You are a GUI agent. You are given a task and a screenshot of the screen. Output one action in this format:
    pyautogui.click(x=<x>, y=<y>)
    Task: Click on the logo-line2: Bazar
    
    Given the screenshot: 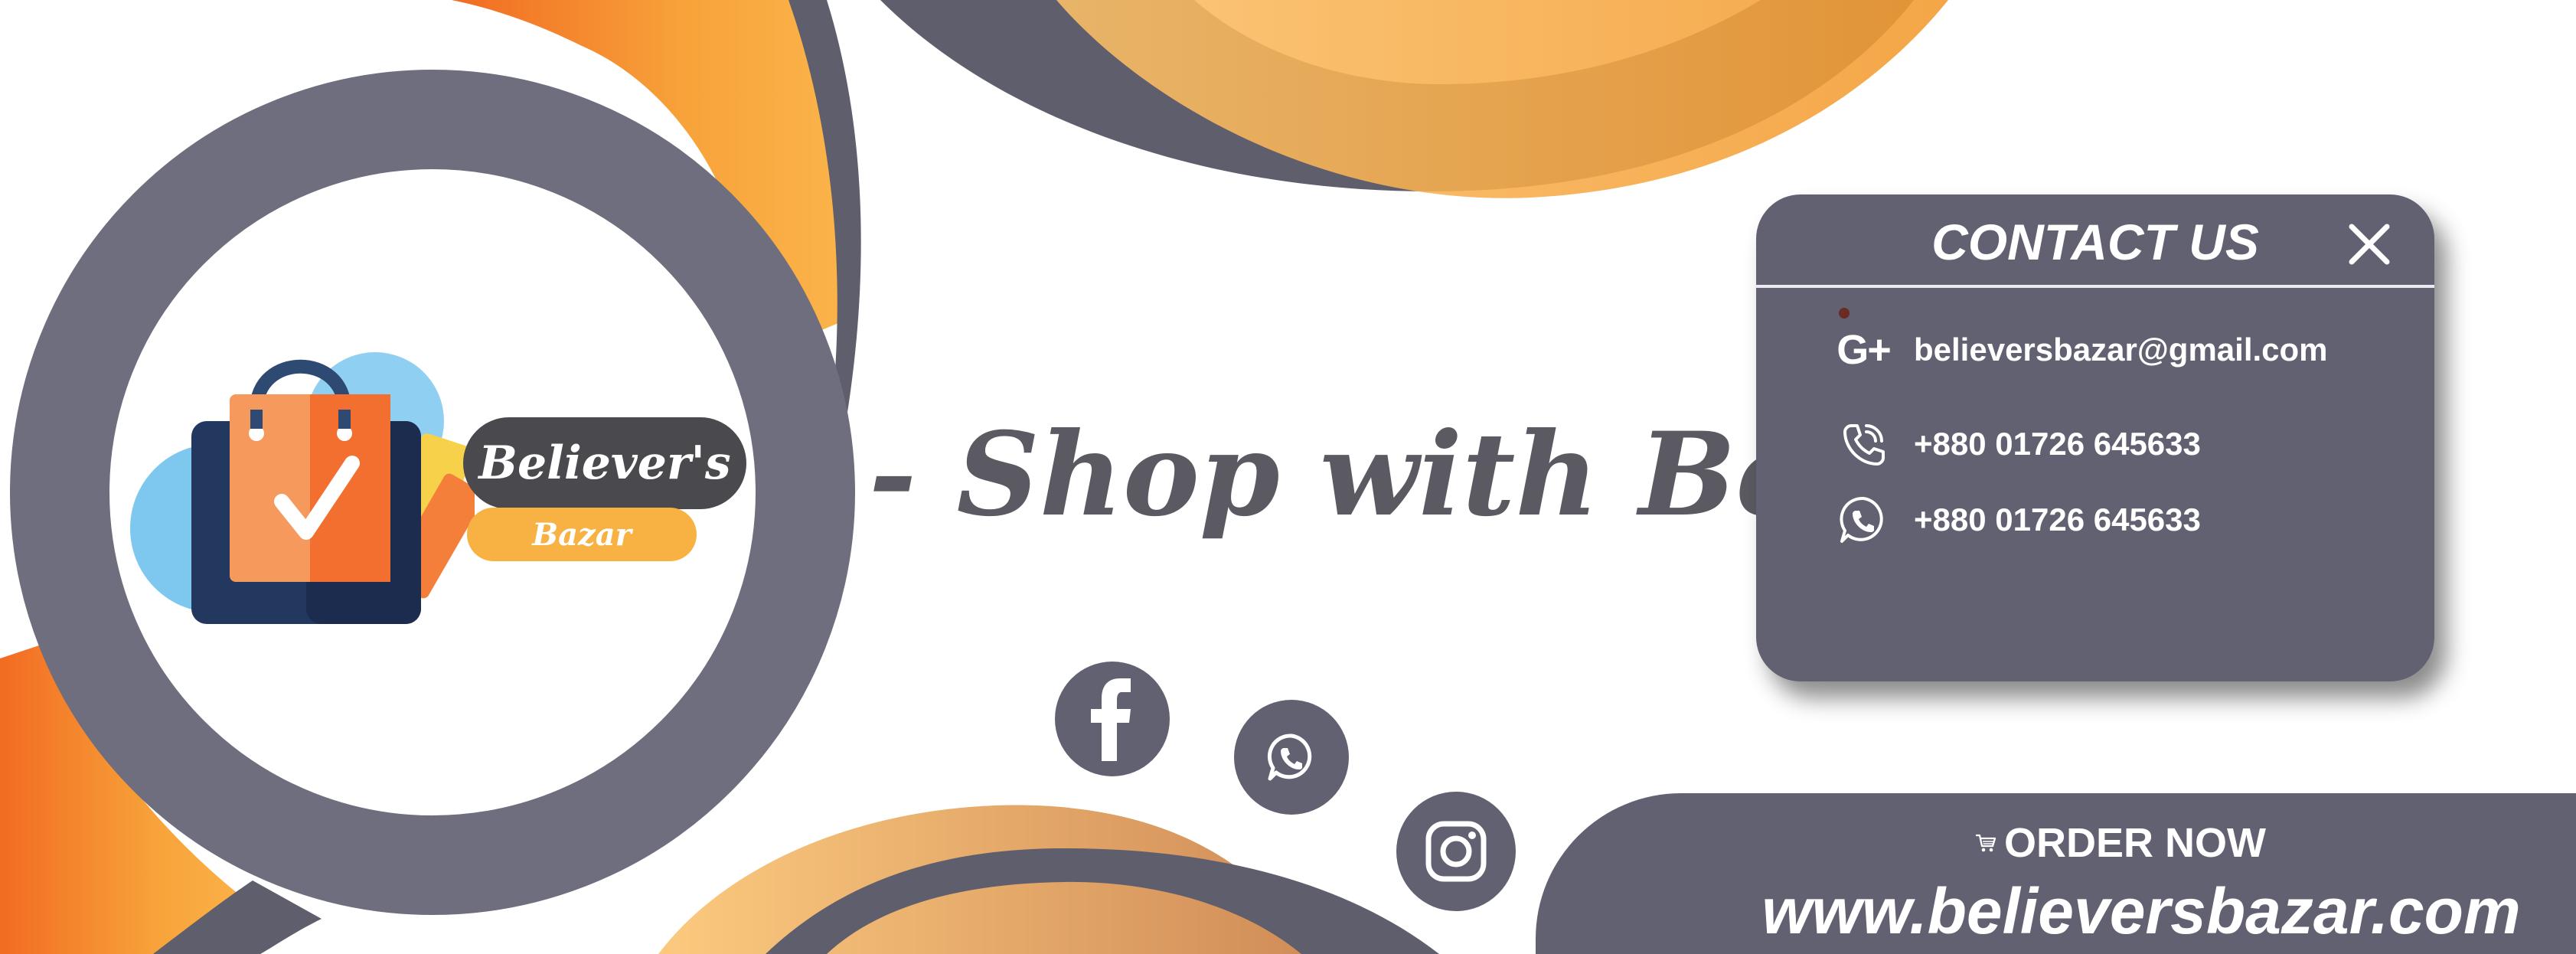 What is the action you would take?
    pyautogui.click(x=582, y=534)
    